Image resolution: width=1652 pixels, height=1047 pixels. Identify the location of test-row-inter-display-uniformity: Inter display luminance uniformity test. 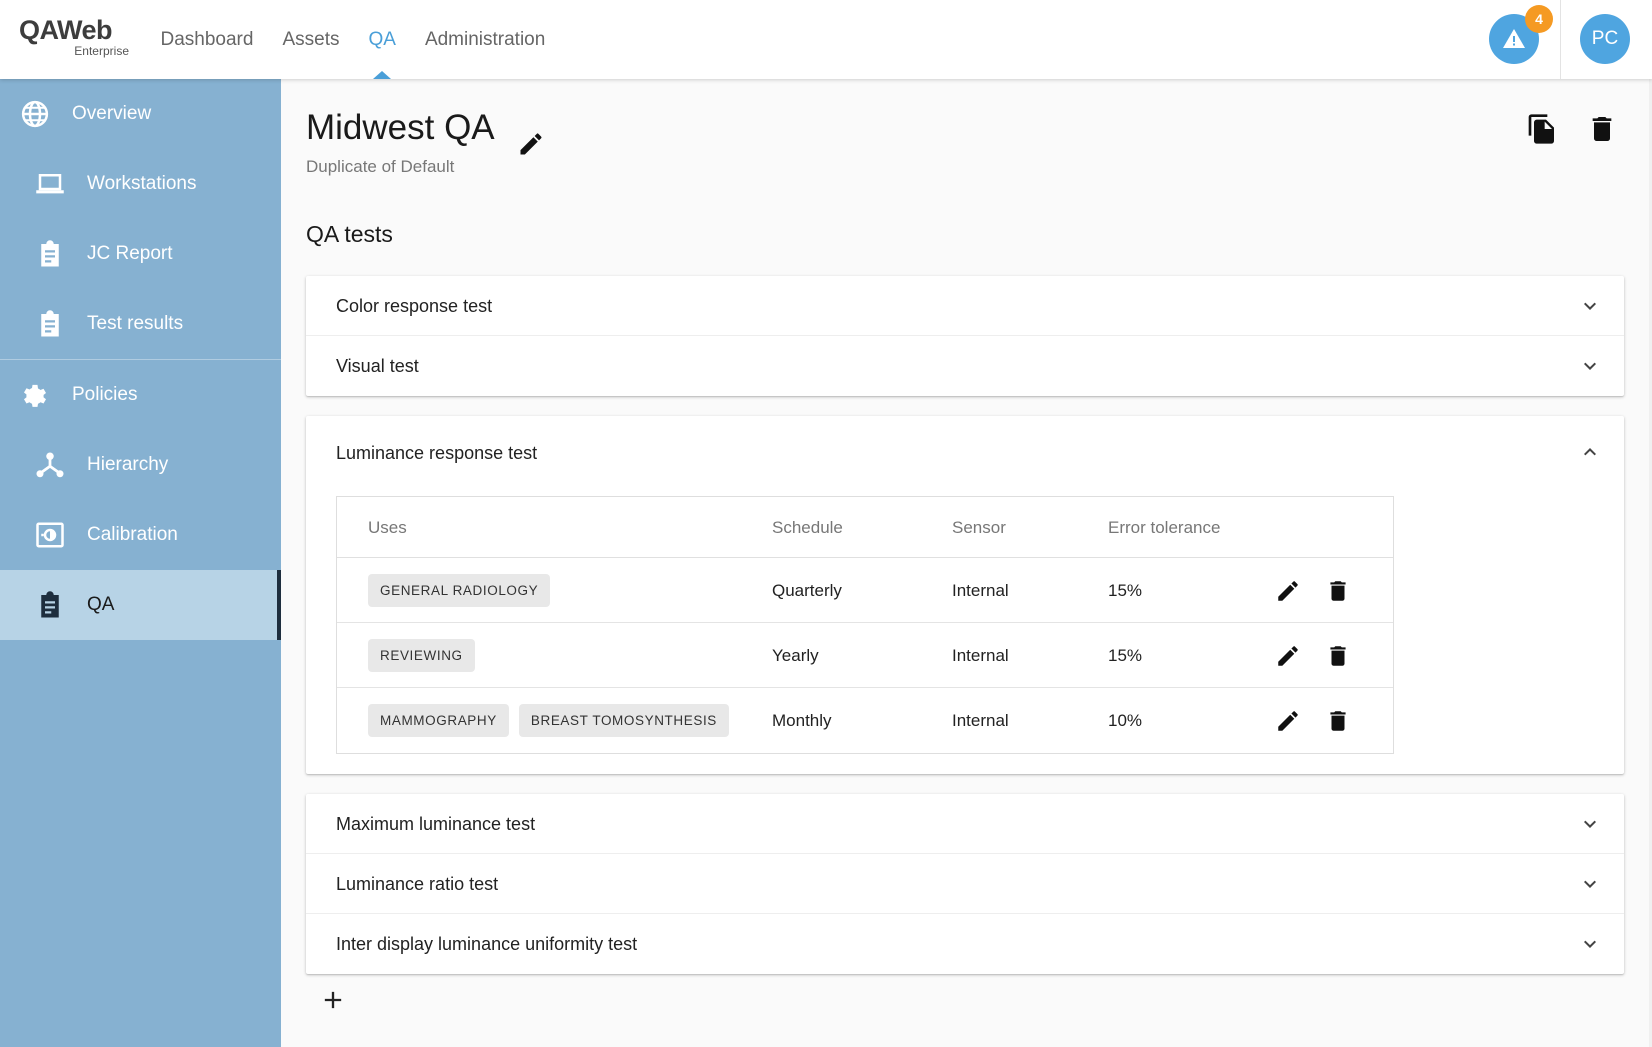
(965, 944).